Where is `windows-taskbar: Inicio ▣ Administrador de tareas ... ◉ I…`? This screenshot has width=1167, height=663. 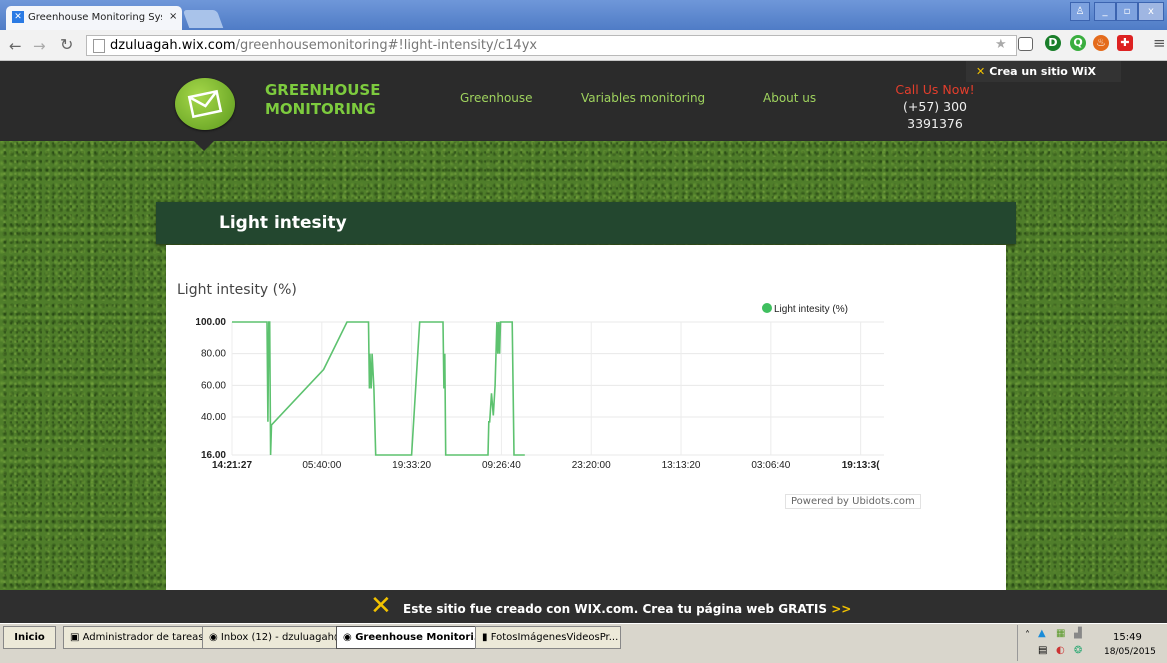
windows-taskbar: Inicio ▣ Administrador de tareas ... ◉ I… is located at coordinates (583, 643).